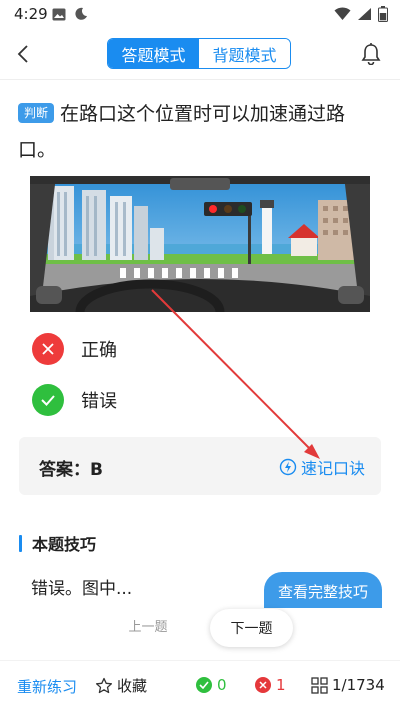  Describe the element at coordinates (132, 686) in the screenshot. I see `favorite-label: 收藏` at that location.